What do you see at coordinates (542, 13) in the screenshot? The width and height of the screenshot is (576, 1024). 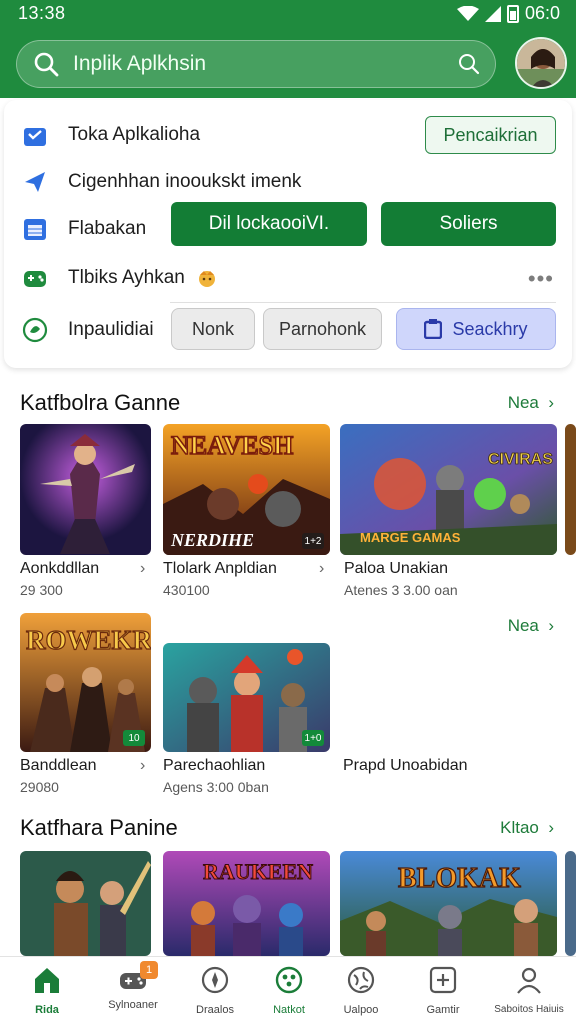 I see `battery-text: 06:0` at bounding box center [542, 13].